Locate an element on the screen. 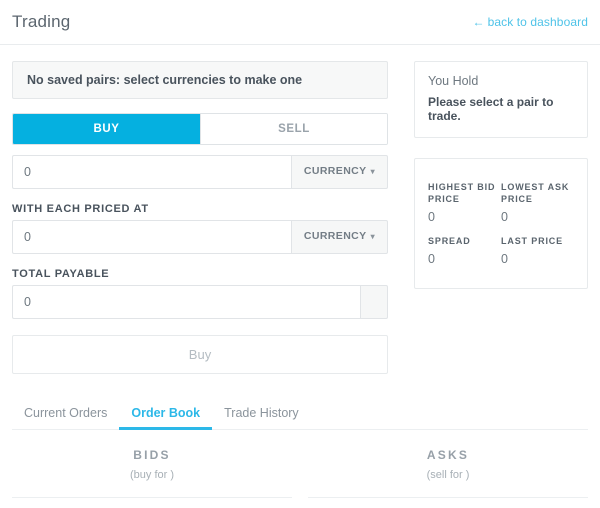  total-payable-currency-addon is located at coordinates (374, 302).